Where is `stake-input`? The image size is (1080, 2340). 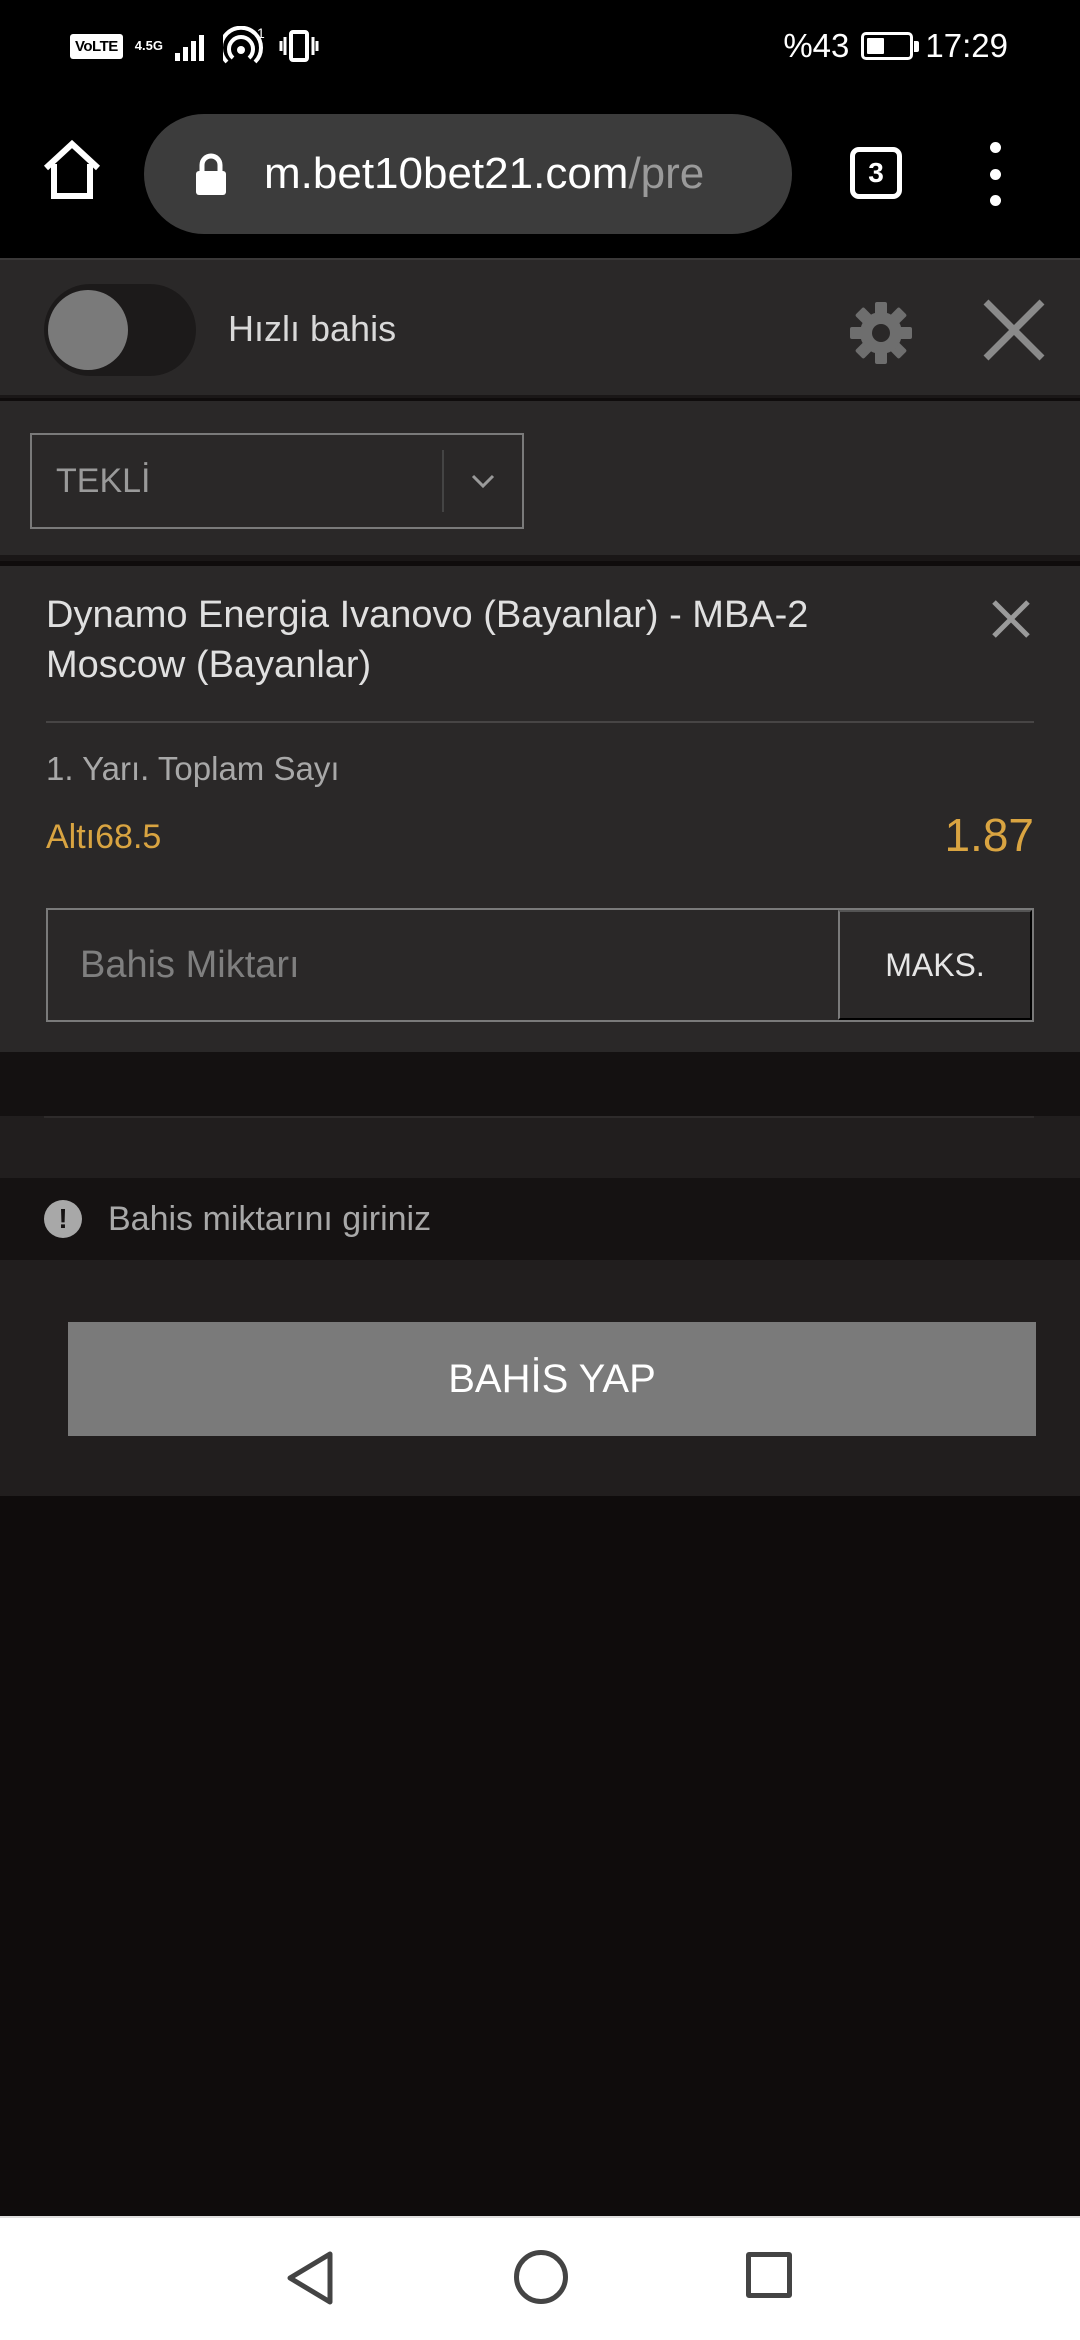
stake-input is located at coordinates (443, 965).